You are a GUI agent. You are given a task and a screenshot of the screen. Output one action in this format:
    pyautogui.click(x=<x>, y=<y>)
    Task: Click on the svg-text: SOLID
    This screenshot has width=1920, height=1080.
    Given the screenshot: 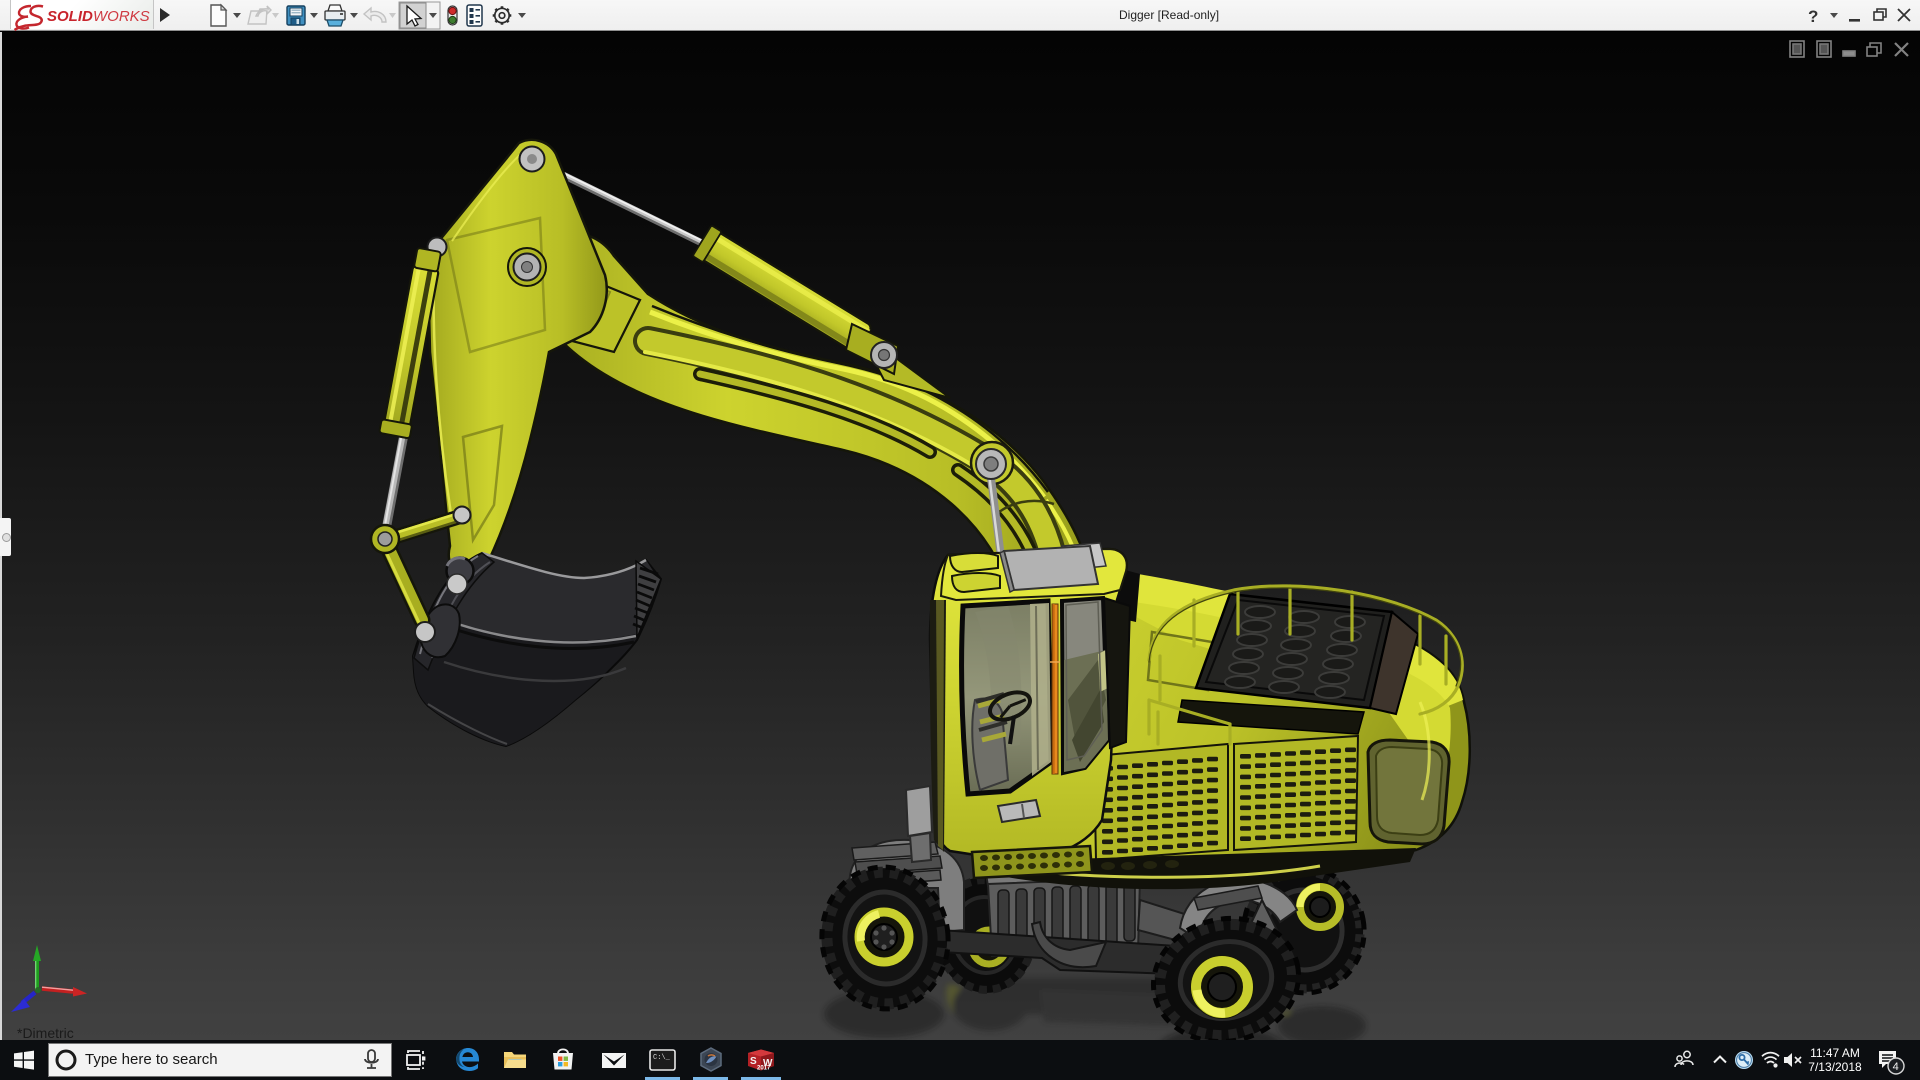 What is the action you would take?
    pyautogui.click(x=70, y=16)
    